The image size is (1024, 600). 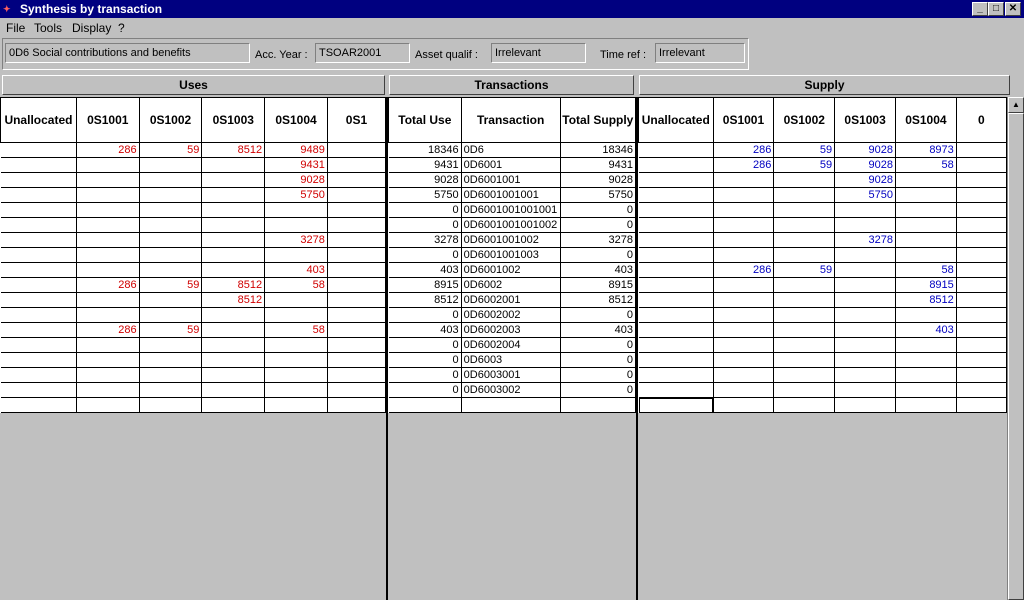 I want to click on table-cell: 0D6001001001, so click(x=511, y=195).